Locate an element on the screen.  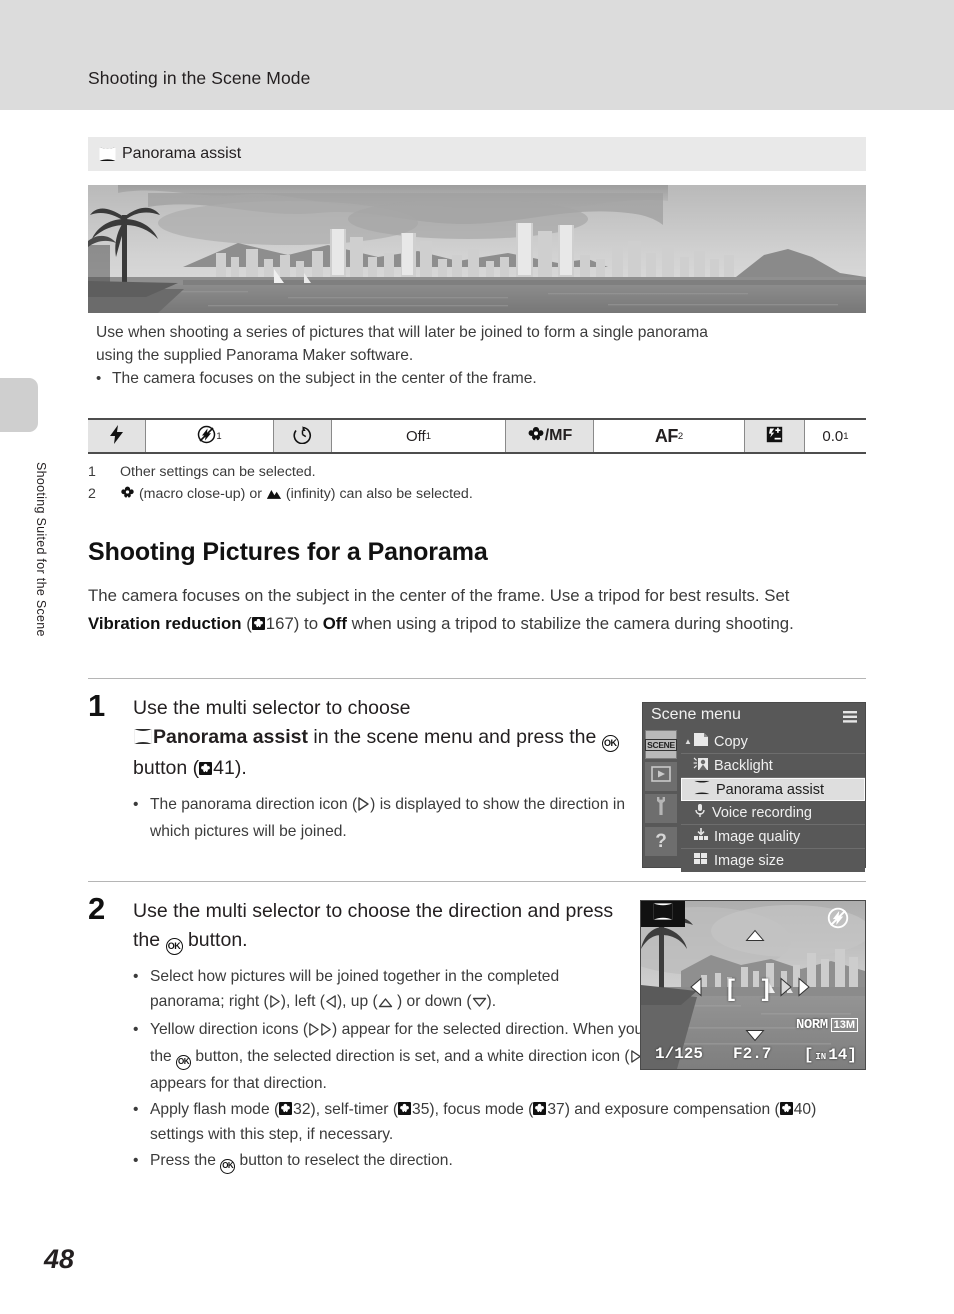
image-quality-icon is located at coordinates (701, 837).